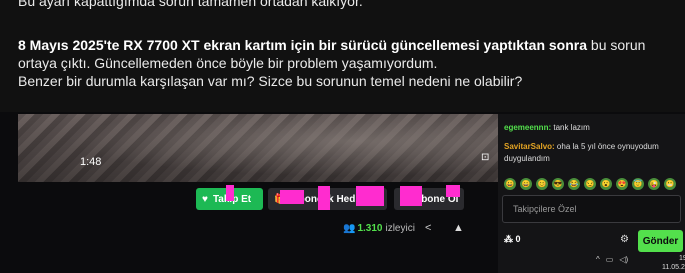 Image resolution: width=685 pixels, height=273 pixels. What do you see at coordinates (370, 228) in the screenshot?
I see `viewer-number: 1.310` at bounding box center [370, 228].